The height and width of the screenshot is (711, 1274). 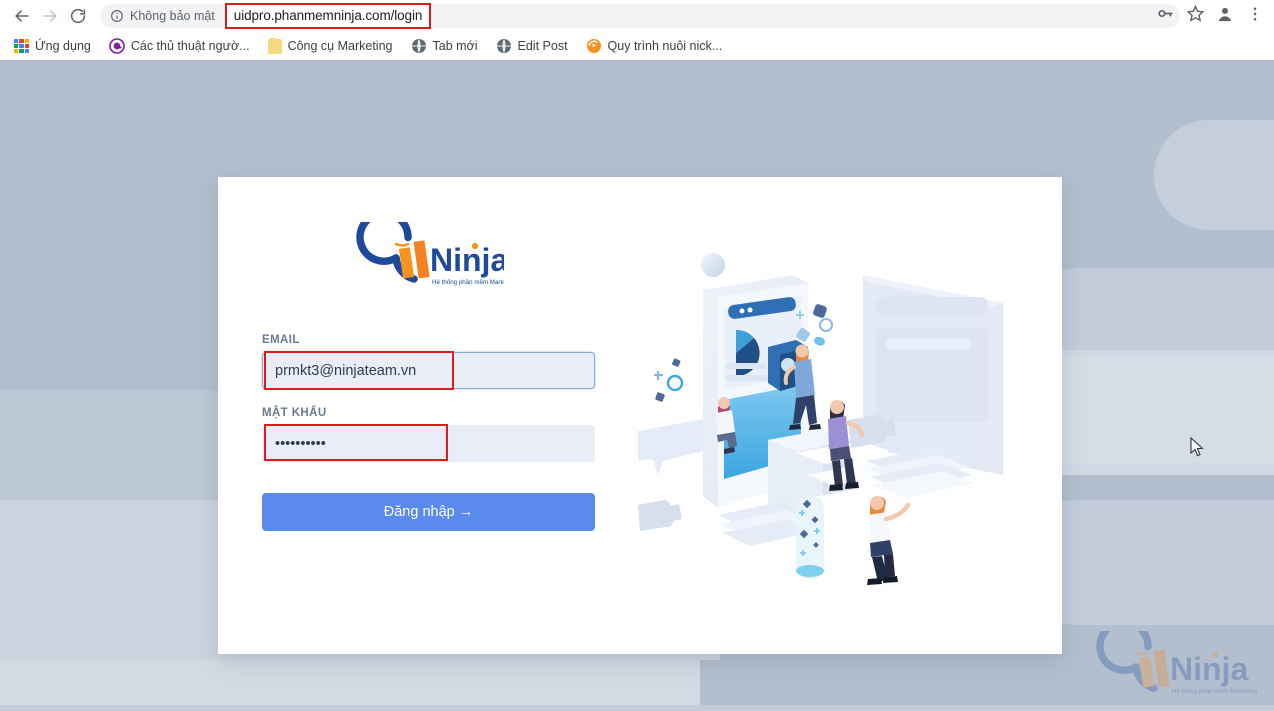 I want to click on illustration-person-running, so click(x=889, y=540).